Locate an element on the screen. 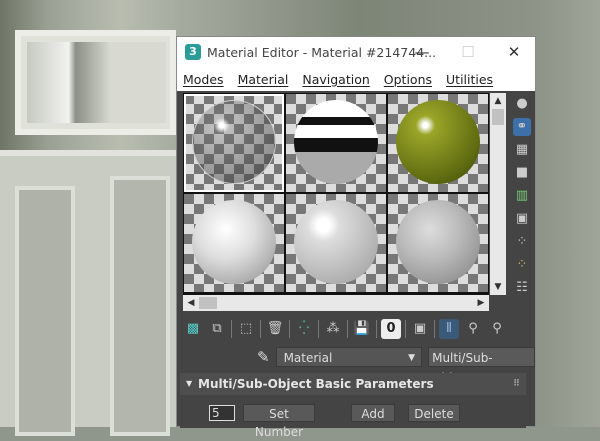 Image resolution: width=600 pixels, height=441 pixels. menu-options: Options is located at coordinates (408, 79).